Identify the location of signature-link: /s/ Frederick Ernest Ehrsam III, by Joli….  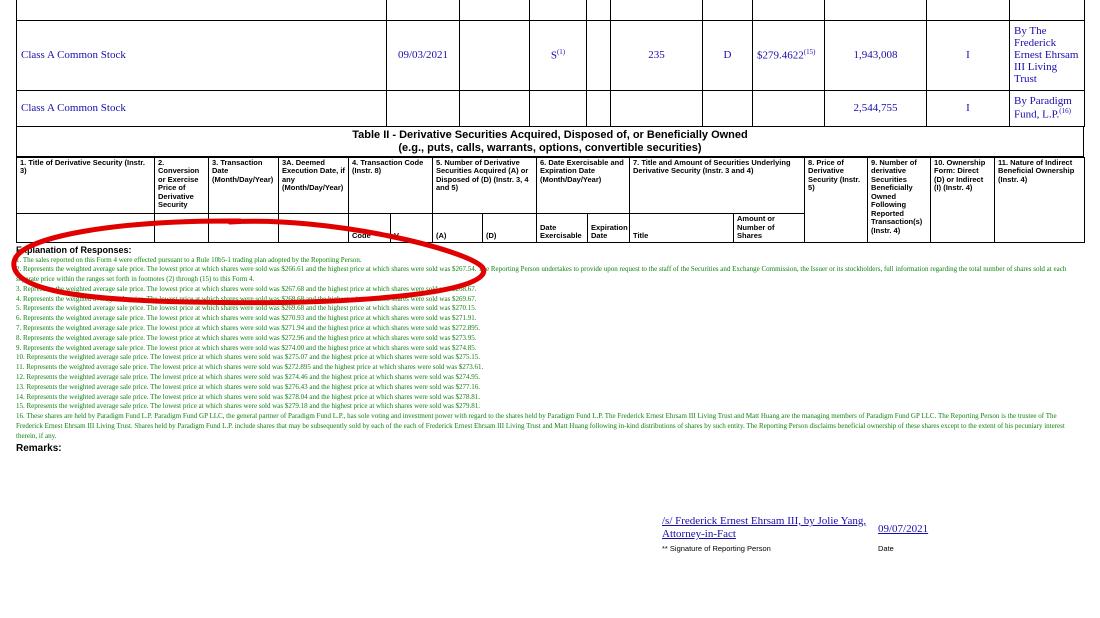
(769, 528).